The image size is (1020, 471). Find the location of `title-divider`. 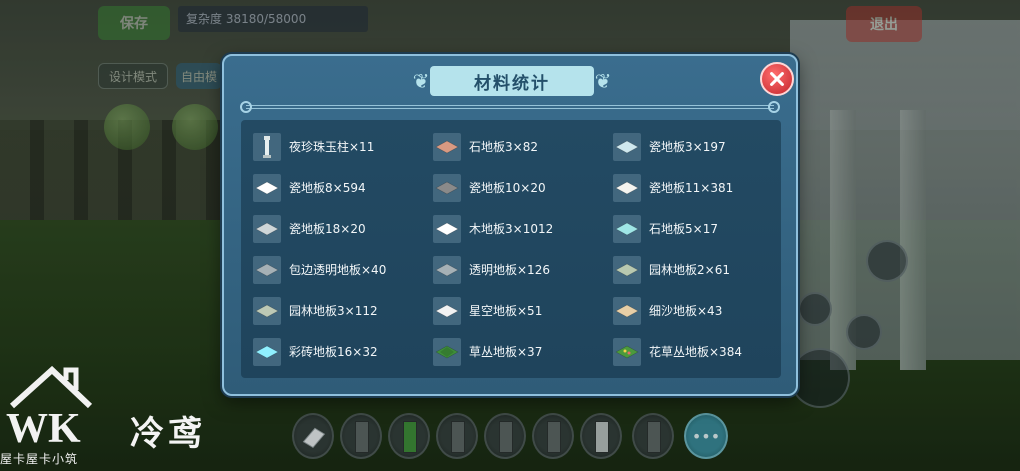

title-divider is located at coordinates (510, 107).